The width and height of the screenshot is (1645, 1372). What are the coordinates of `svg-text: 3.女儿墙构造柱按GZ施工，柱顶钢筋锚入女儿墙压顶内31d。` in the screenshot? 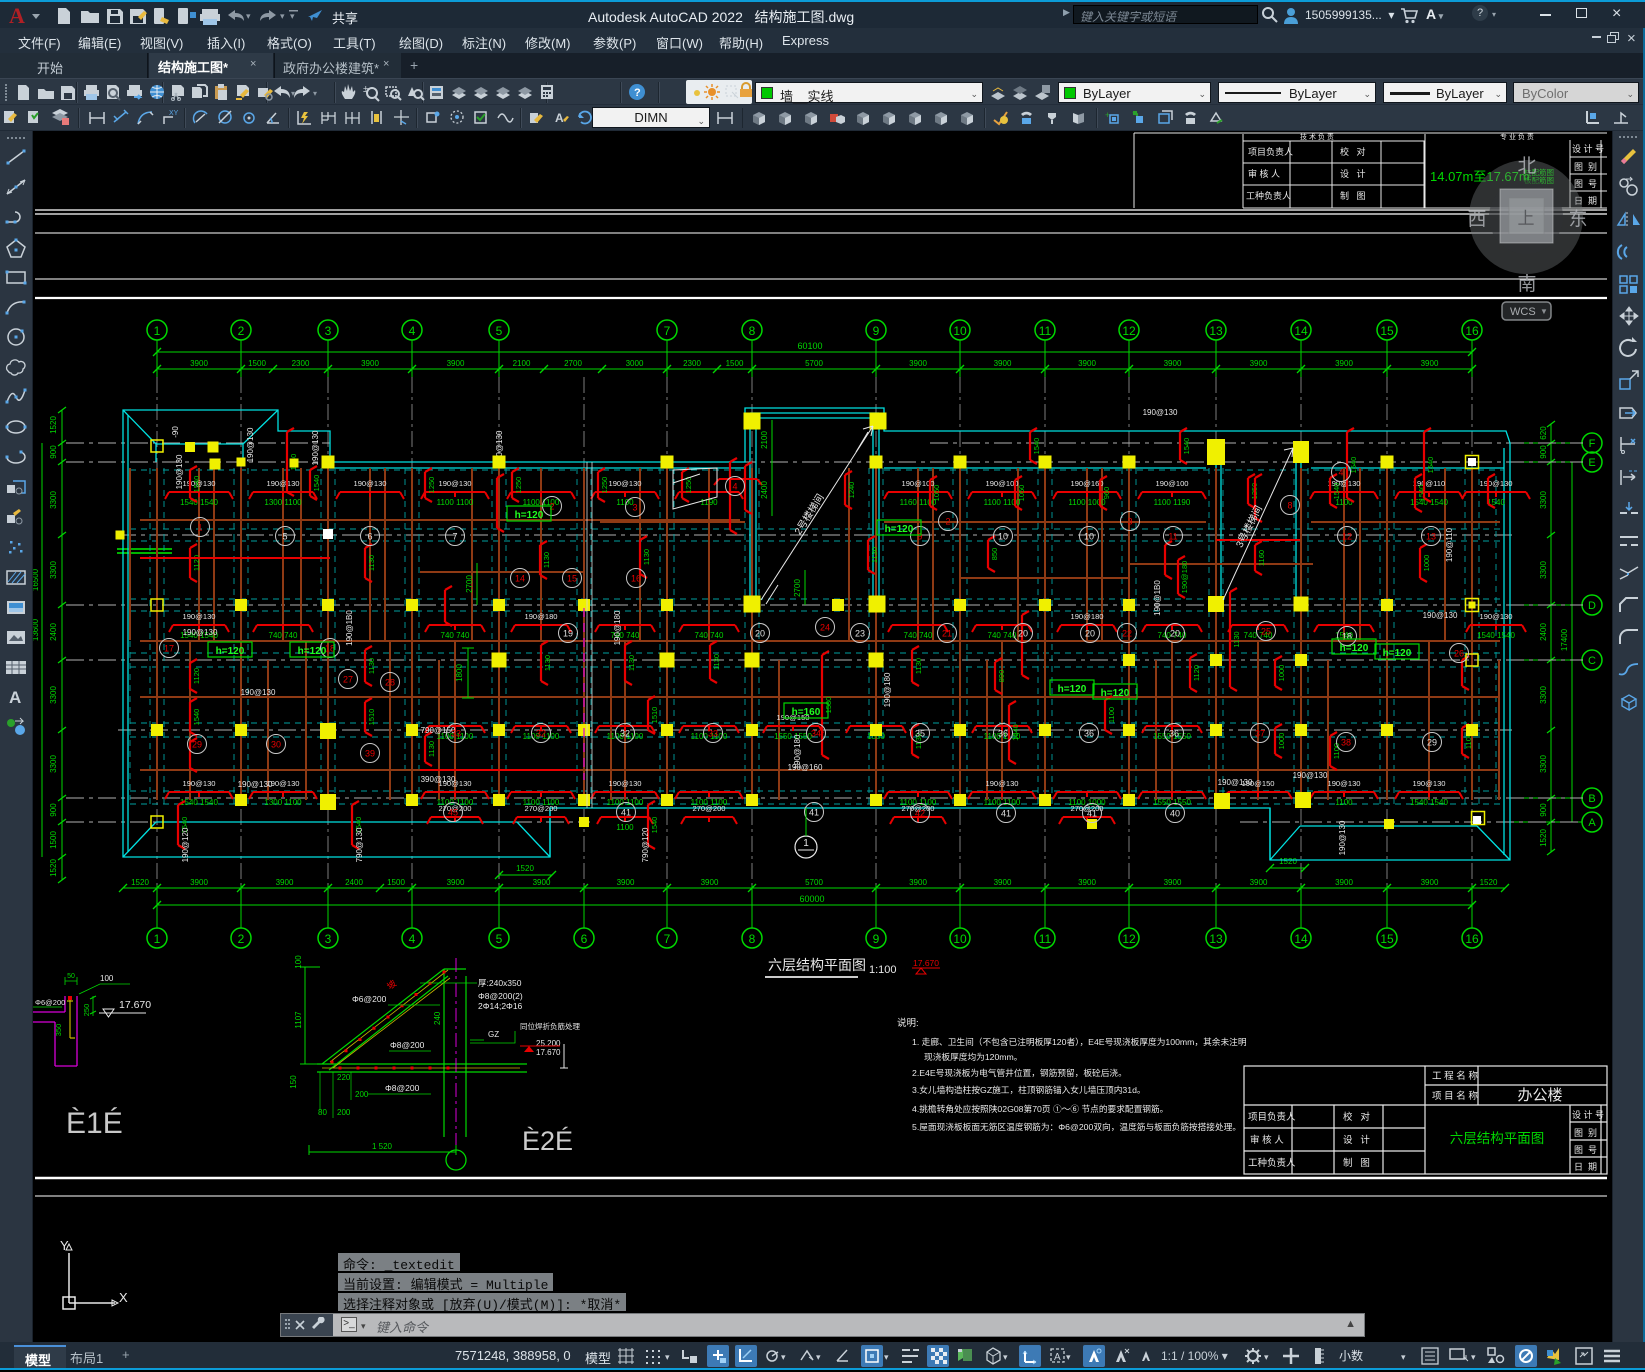 It's located at (1029, 1089).